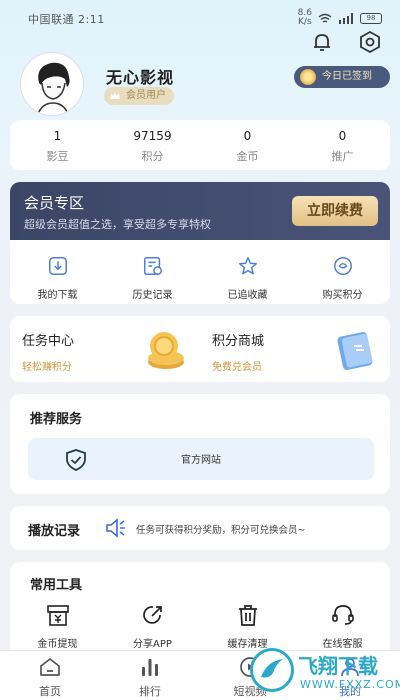  I want to click on vip-description: 超级会员超值之选，享受超多专享特权, so click(117, 224).